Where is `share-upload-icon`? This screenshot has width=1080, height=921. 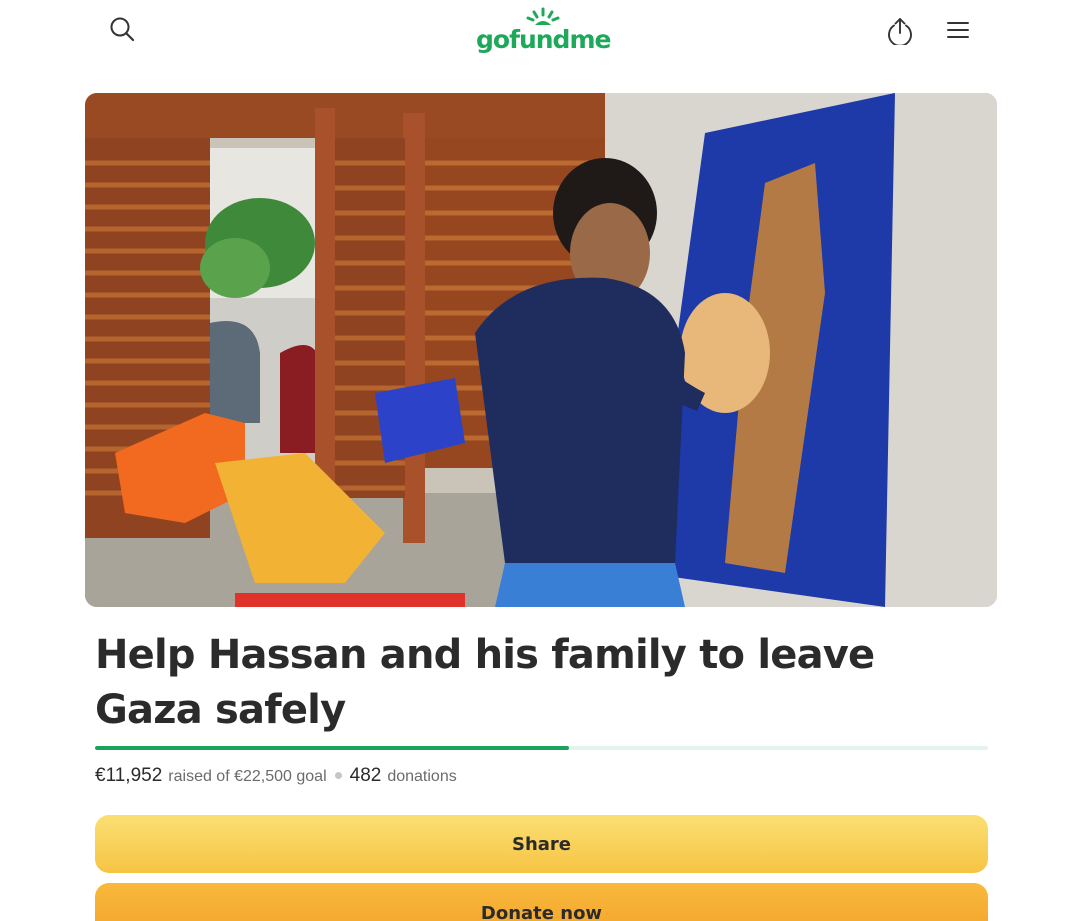 share-upload-icon is located at coordinates (900, 31).